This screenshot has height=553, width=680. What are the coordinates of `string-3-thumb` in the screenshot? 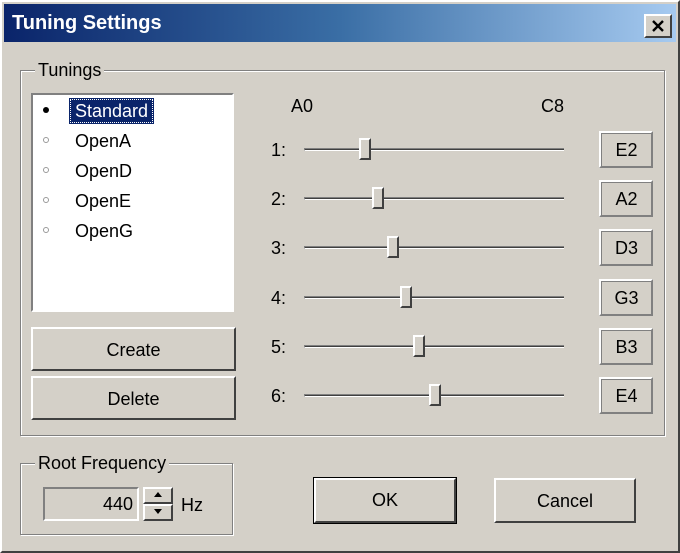 It's located at (393, 247).